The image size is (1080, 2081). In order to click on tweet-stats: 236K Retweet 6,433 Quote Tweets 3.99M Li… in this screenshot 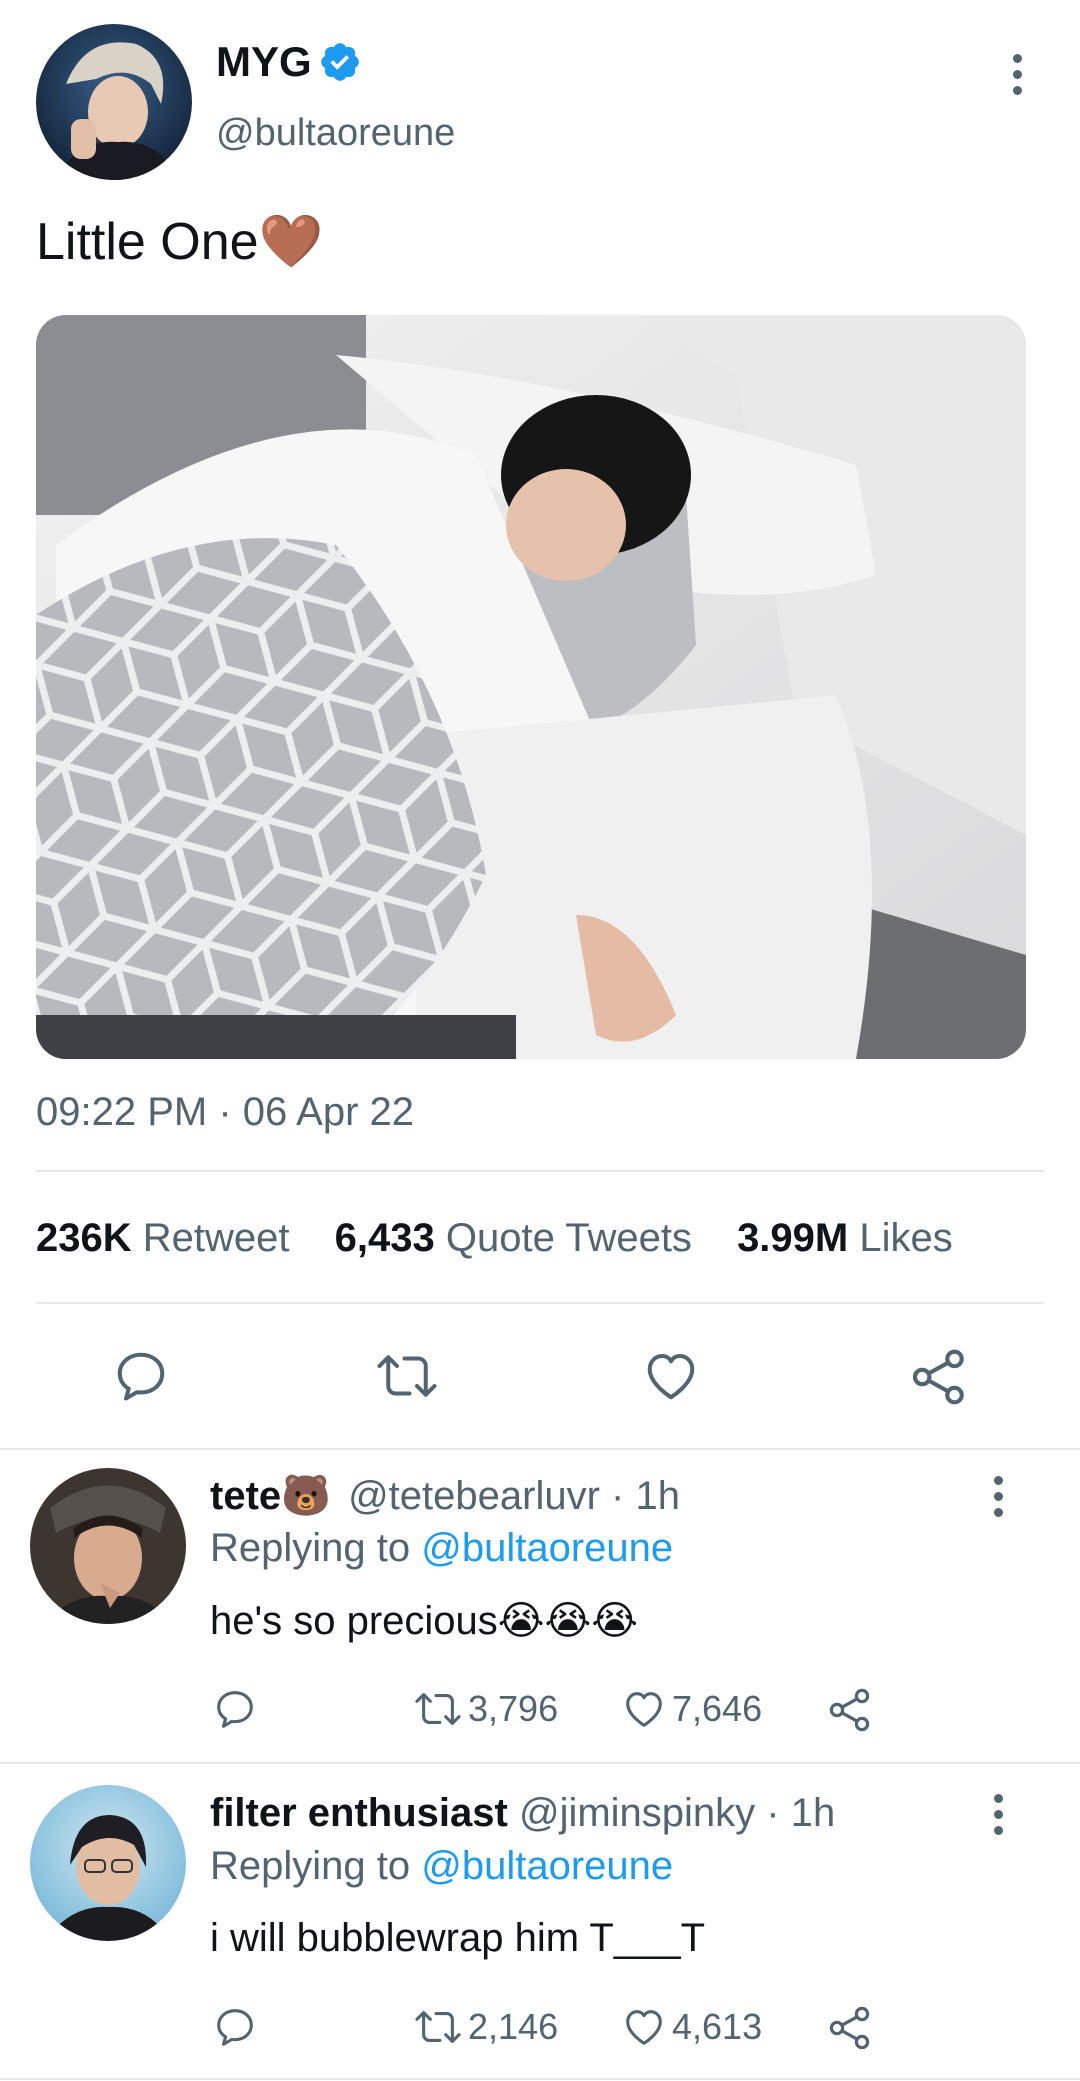, I will do `click(494, 1238)`.